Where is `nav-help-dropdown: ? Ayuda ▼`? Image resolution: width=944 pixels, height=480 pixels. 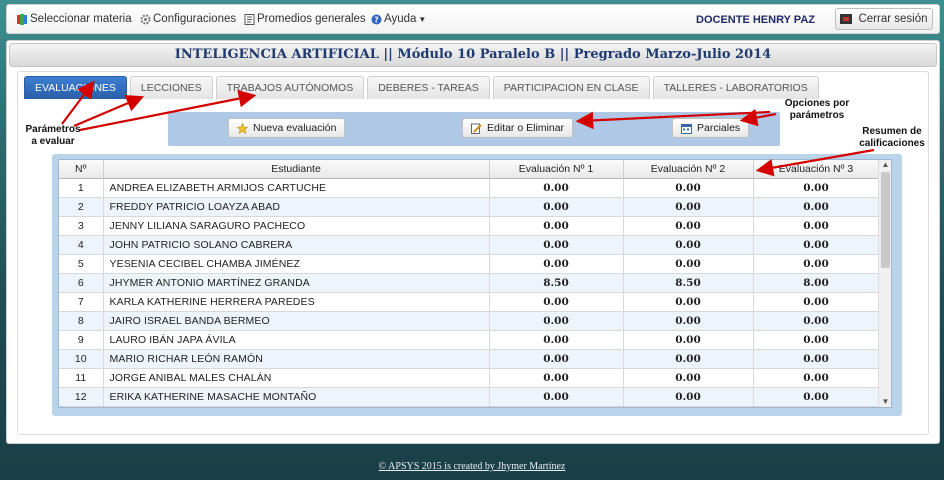
nav-help-dropdown: ? Ayuda ▼ is located at coordinates (398, 19).